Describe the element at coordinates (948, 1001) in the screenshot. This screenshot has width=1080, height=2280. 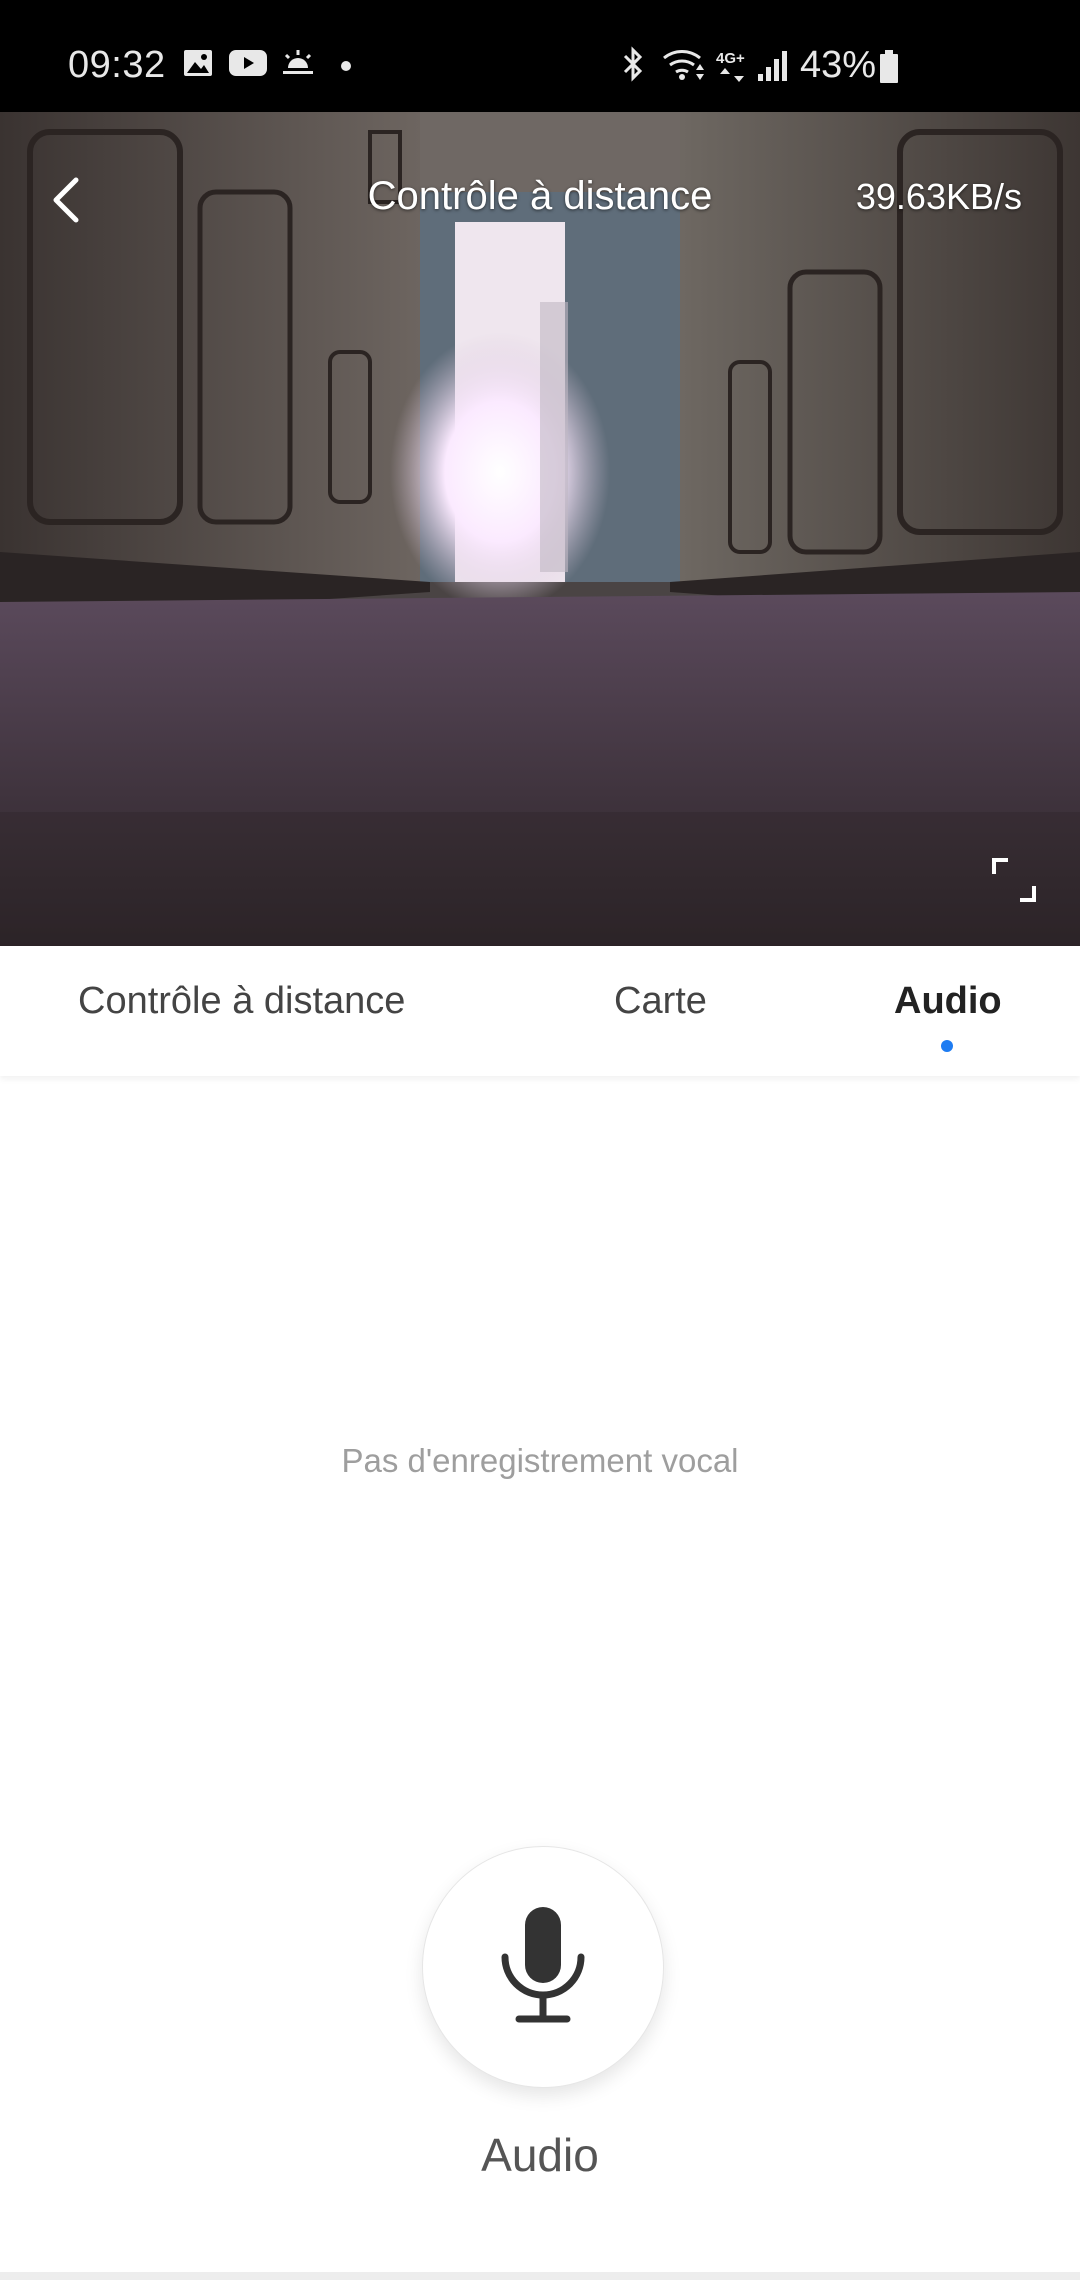
I see `tab-audio: Audio` at that location.